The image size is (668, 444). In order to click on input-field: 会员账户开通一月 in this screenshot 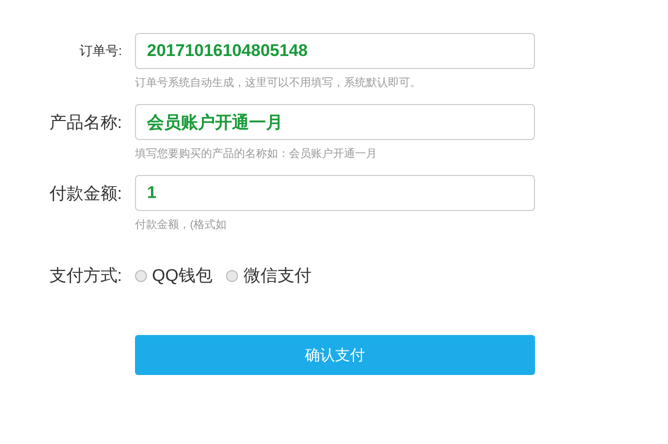, I will do `click(335, 122)`.